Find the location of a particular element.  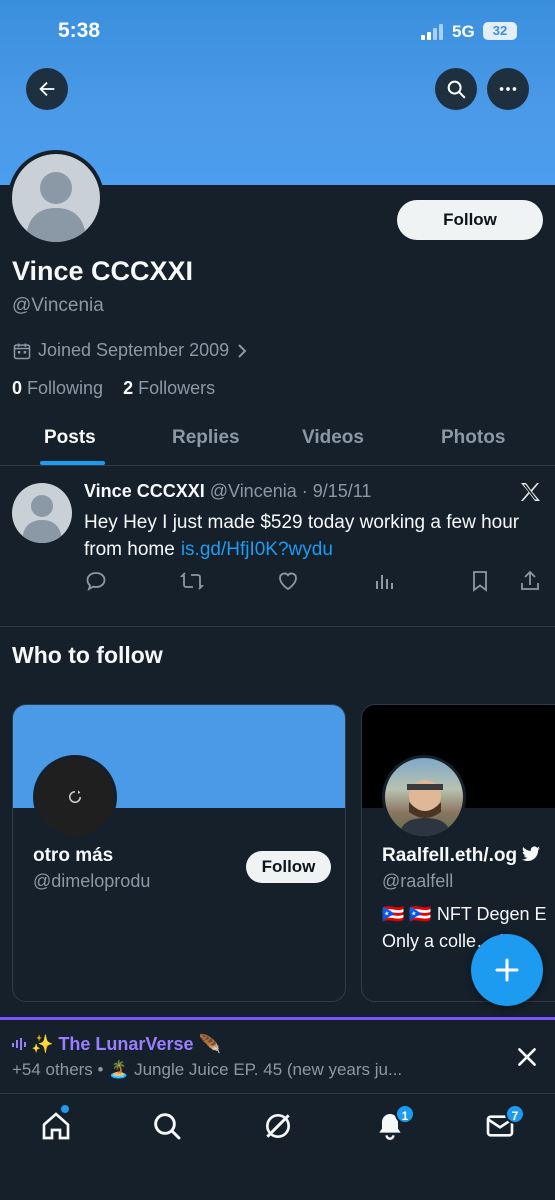

card-handle: @dimeloprodu is located at coordinates (92, 881).